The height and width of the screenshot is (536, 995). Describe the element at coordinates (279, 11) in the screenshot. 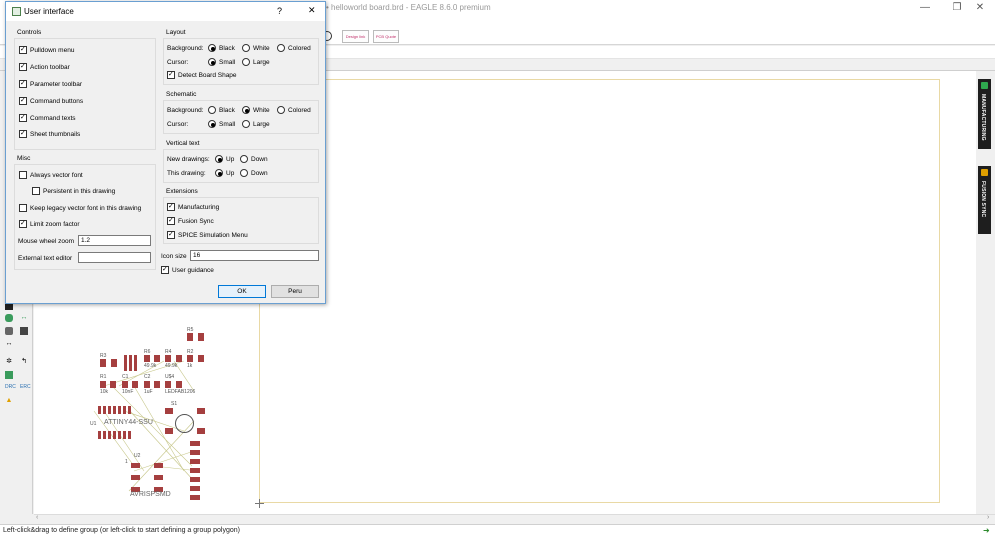

I see `help-button: ?` at that location.